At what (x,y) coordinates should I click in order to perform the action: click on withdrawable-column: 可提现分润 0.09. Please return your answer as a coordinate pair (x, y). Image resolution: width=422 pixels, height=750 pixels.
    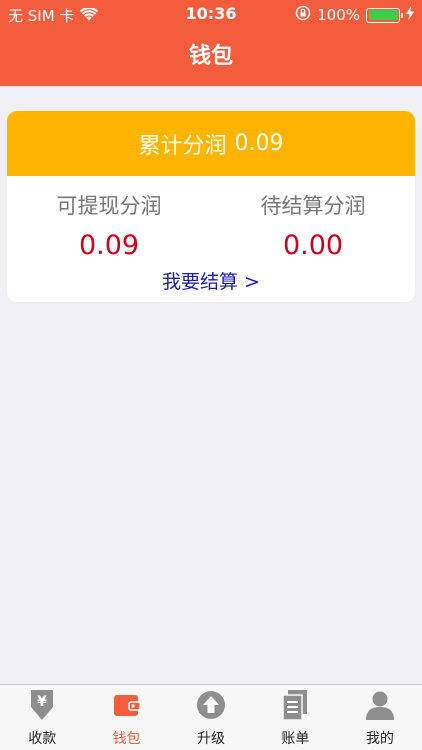
    Looking at the image, I should click on (109, 227).